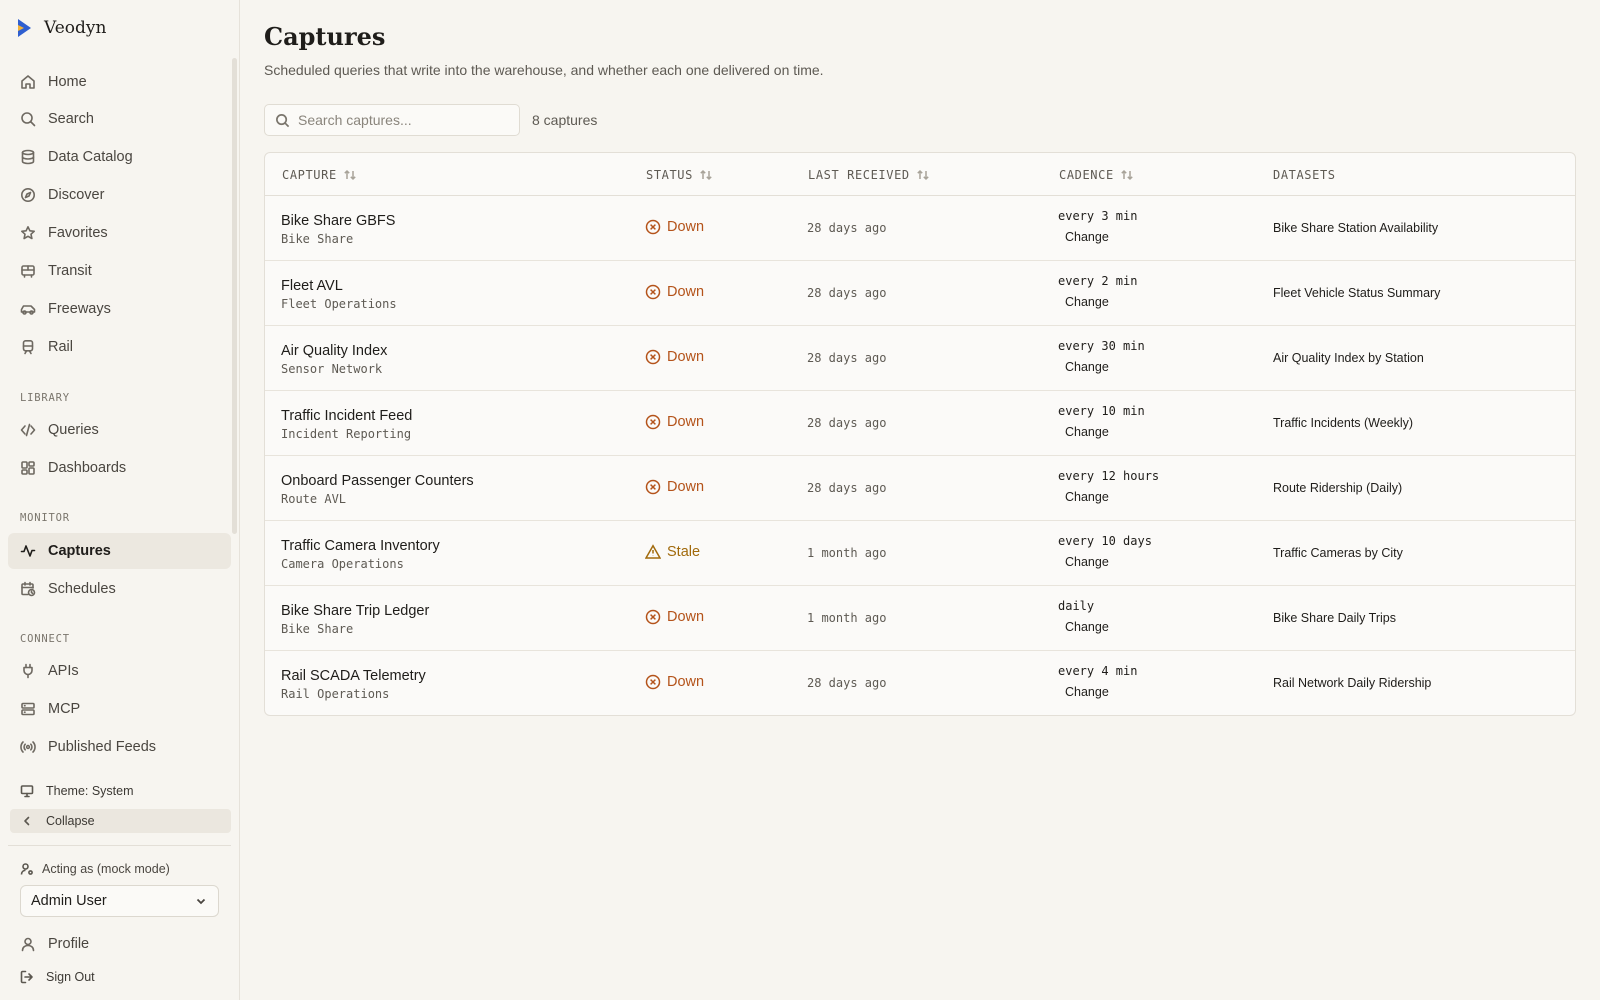  What do you see at coordinates (119, 430) in the screenshot?
I see `sidebar-item-queries: Queries` at bounding box center [119, 430].